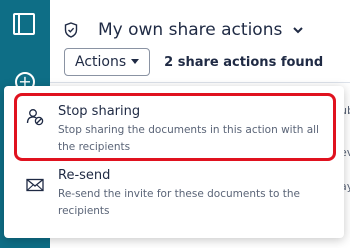 The height and width of the screenshot is (248, 350). What do you see at coordinates (24, 24) in the screenshot?
I see `app-logo-icon` at bounding box center [24, 24].